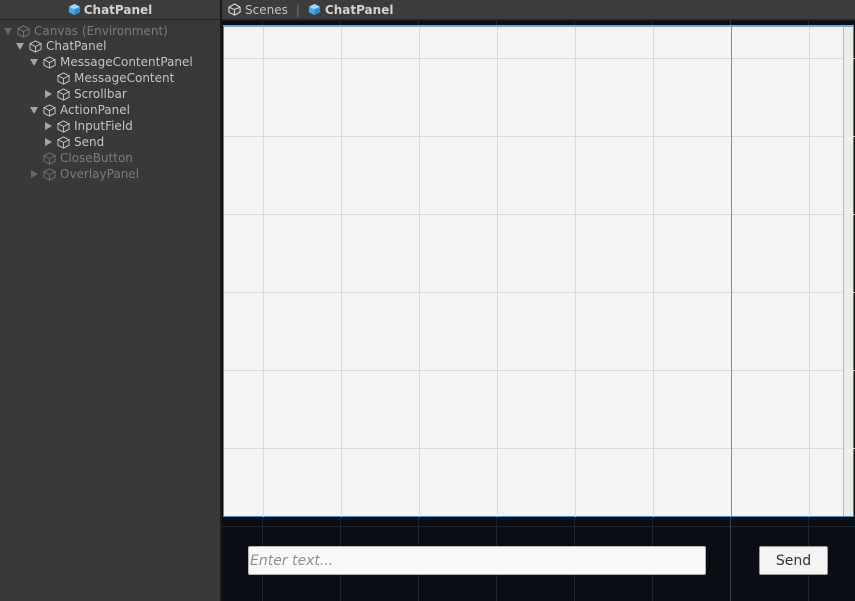 This screenshot has height=601, width=855. Describe the element at coordinates (124, 78) in the screenshot. I see `tree-item-label: MessageContent` at that location.